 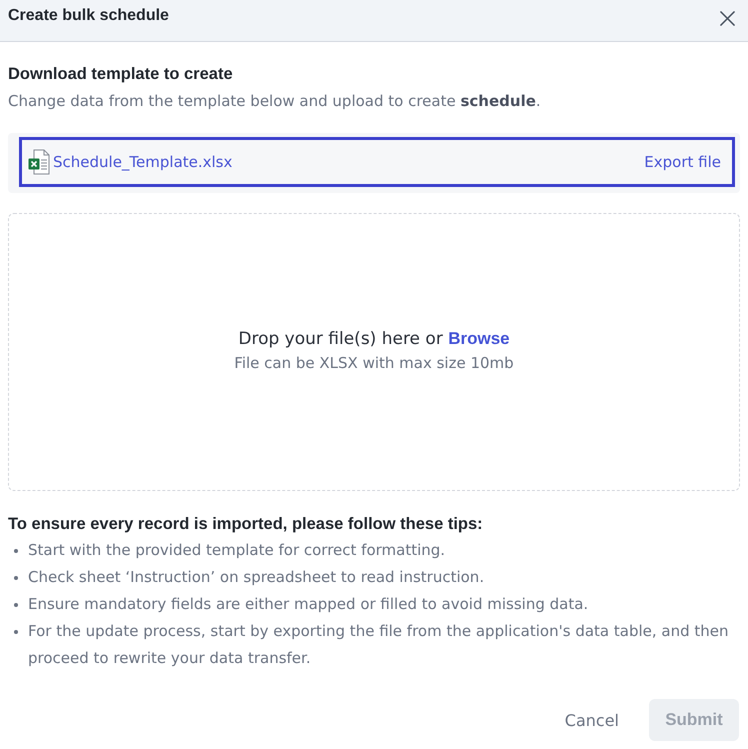 I want to click on tip-text: Ensure mandatory fields are either mapped or filled to avoid missing data., so click(x=308, y=604).